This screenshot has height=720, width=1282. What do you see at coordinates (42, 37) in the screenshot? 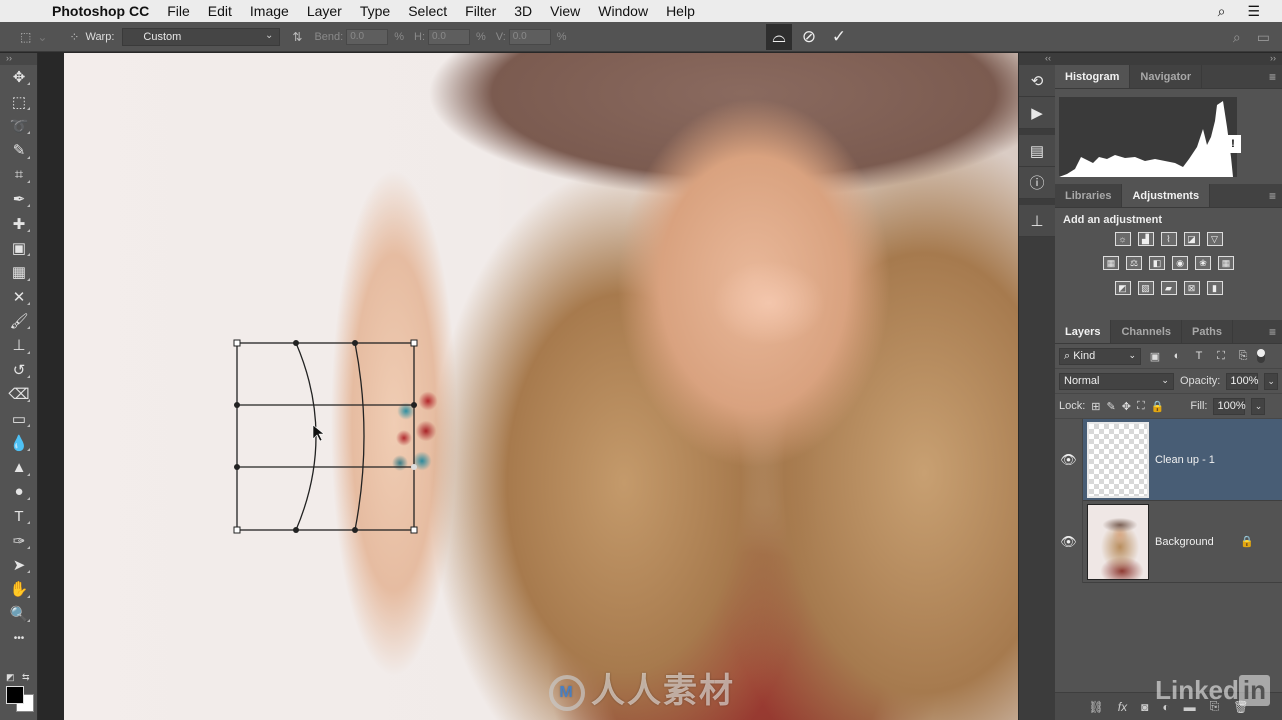
I see `tool-preset-chevron-icon: ⌄` at bounding box center [42, 37].